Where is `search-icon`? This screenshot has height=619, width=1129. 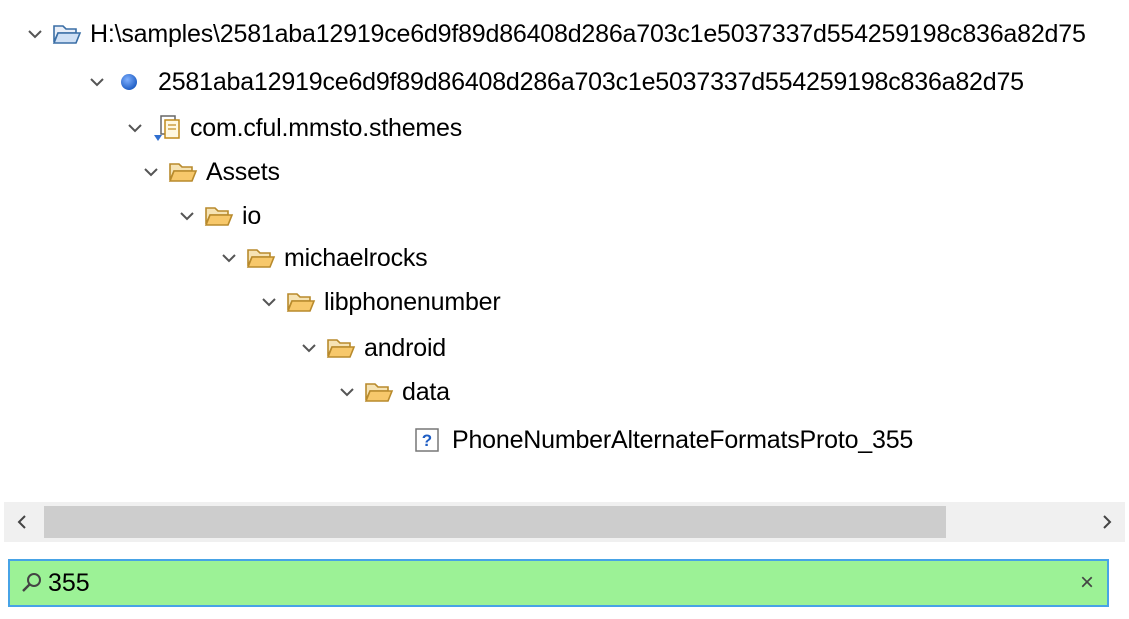
search-icon is located at coordinates (32, 583).